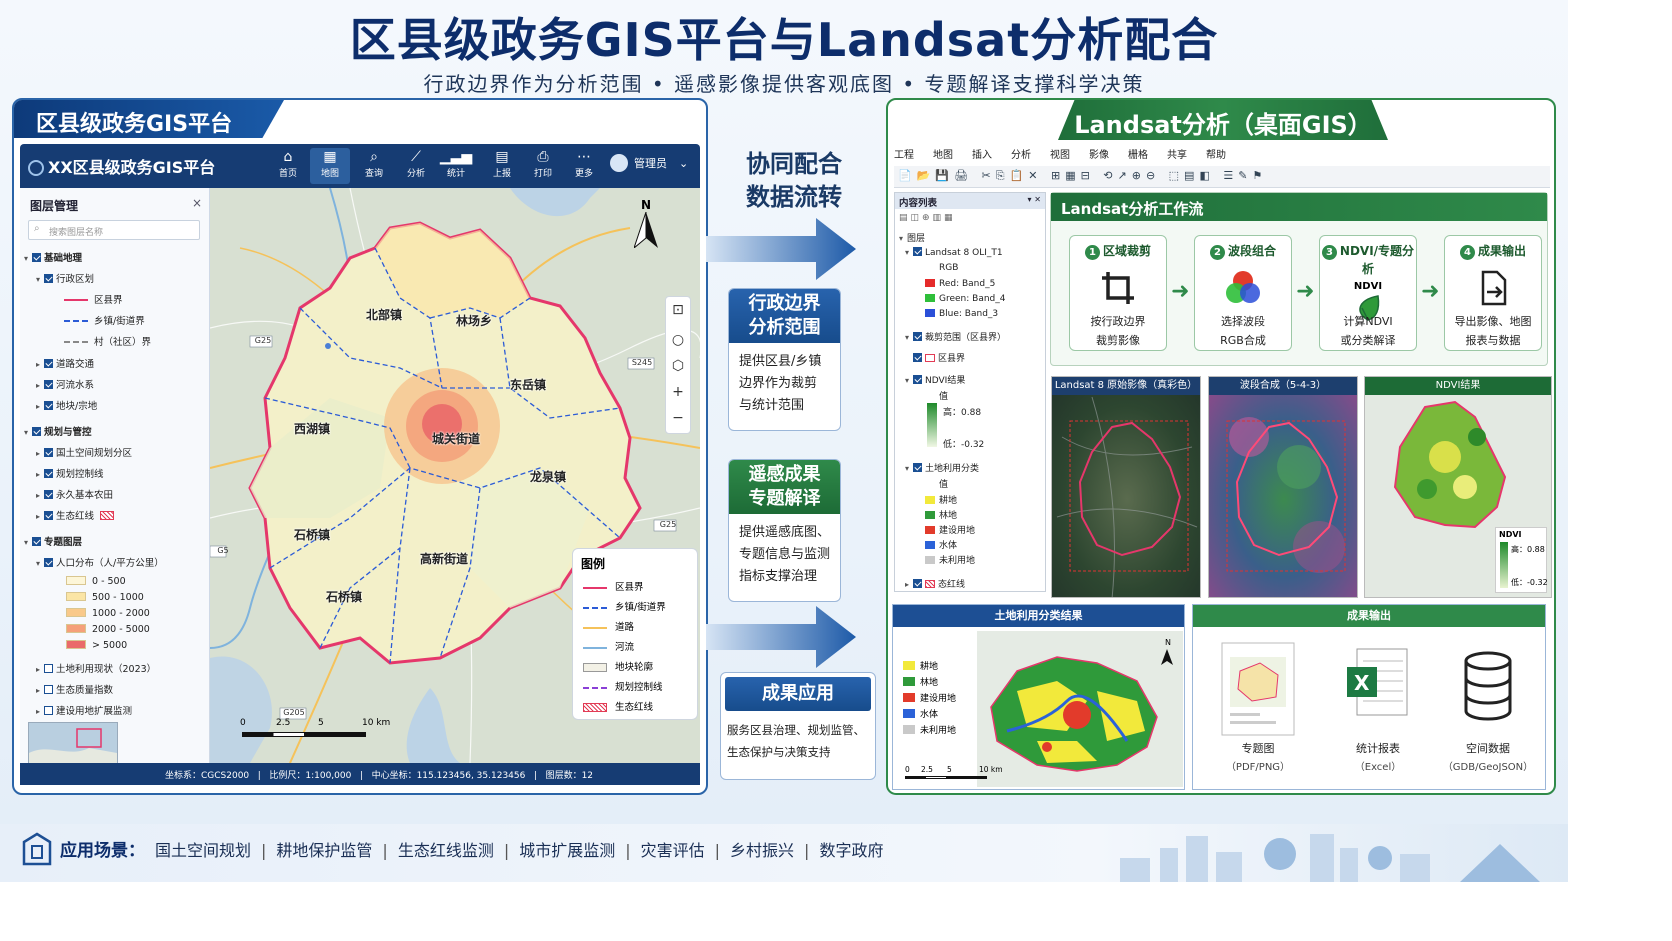 The image size is (1672, 941). I want to click on toc-item: 低：-0.32, so click(963, 443).